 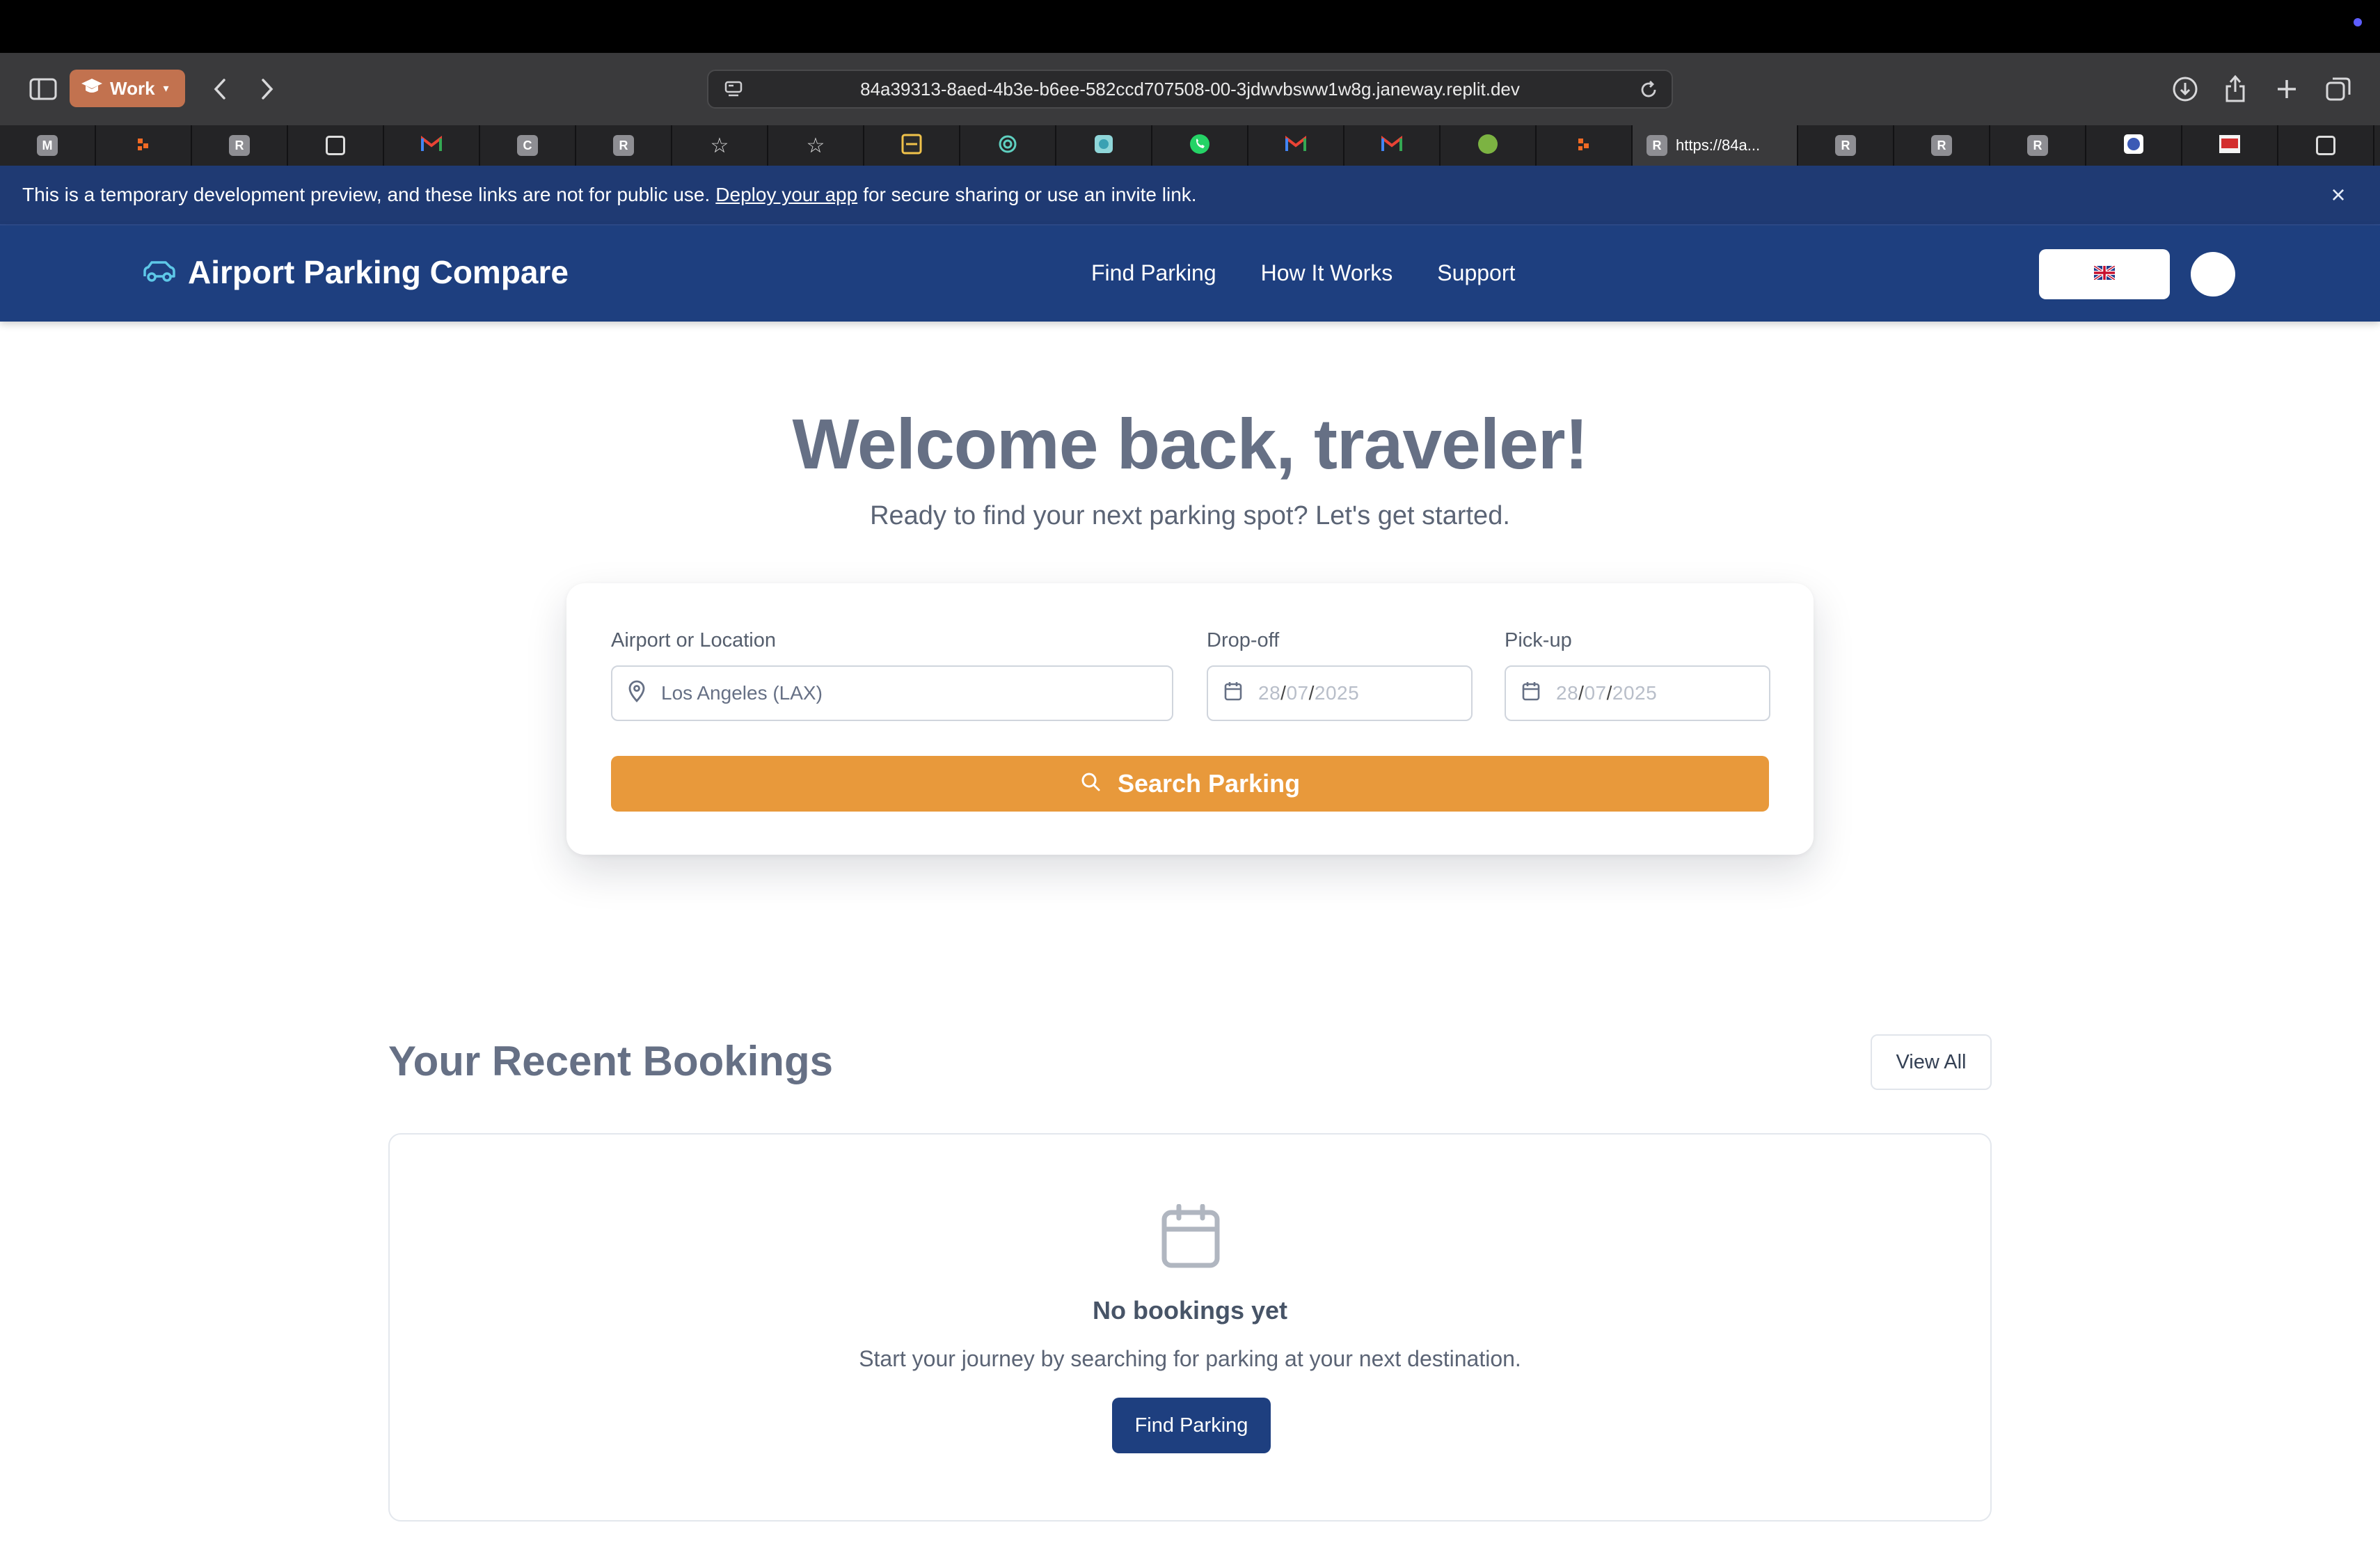 What do you see at coordinates (267, 89) in the screenshot?
I see `forward-arrow-icon` at bounding box center [267, 89].